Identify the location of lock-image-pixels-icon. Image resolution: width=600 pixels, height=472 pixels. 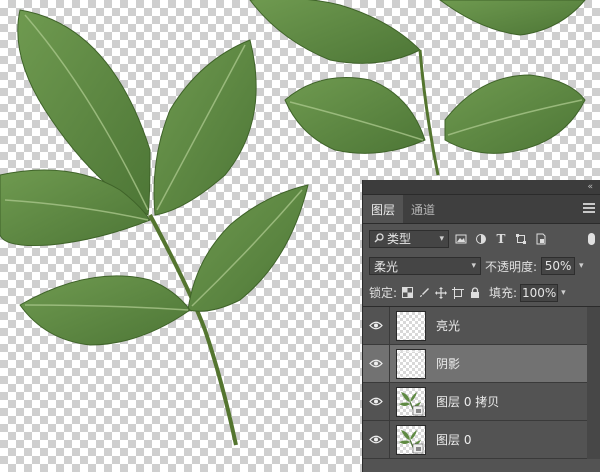
(424, 293).